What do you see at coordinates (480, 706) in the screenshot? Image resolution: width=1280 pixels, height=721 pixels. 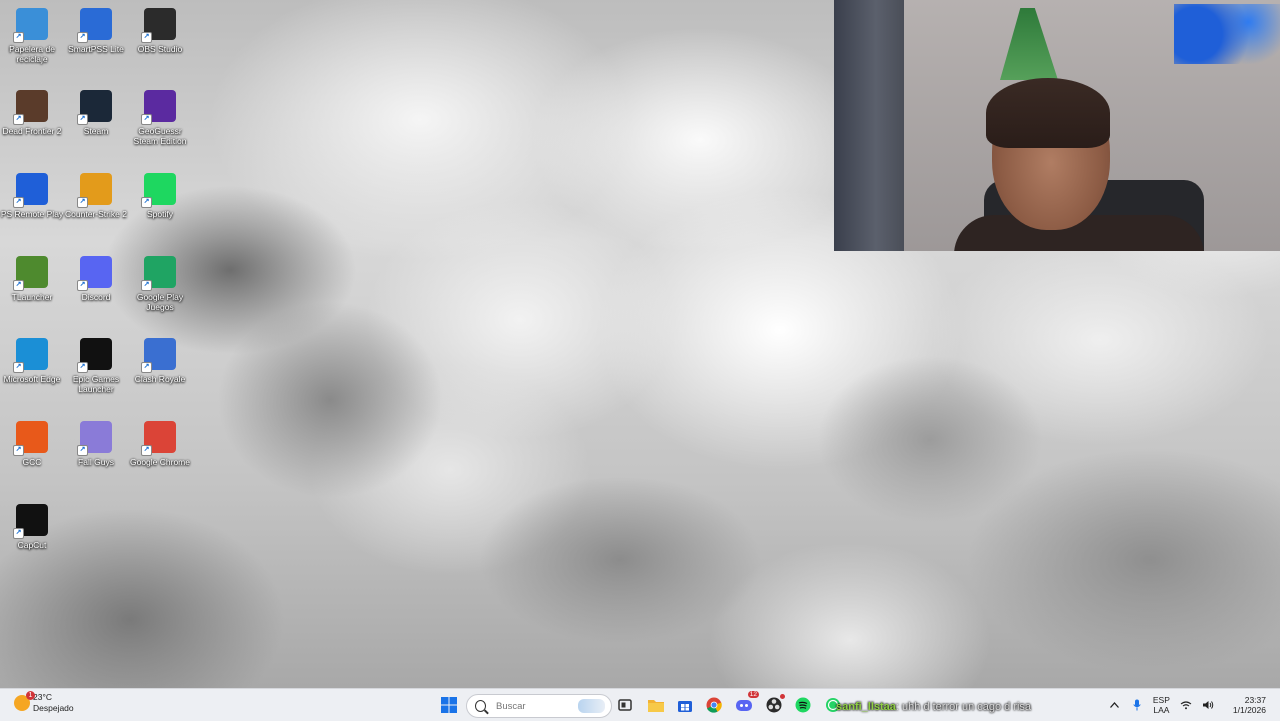 I see `search-icon` at bounding box center [480, 706].